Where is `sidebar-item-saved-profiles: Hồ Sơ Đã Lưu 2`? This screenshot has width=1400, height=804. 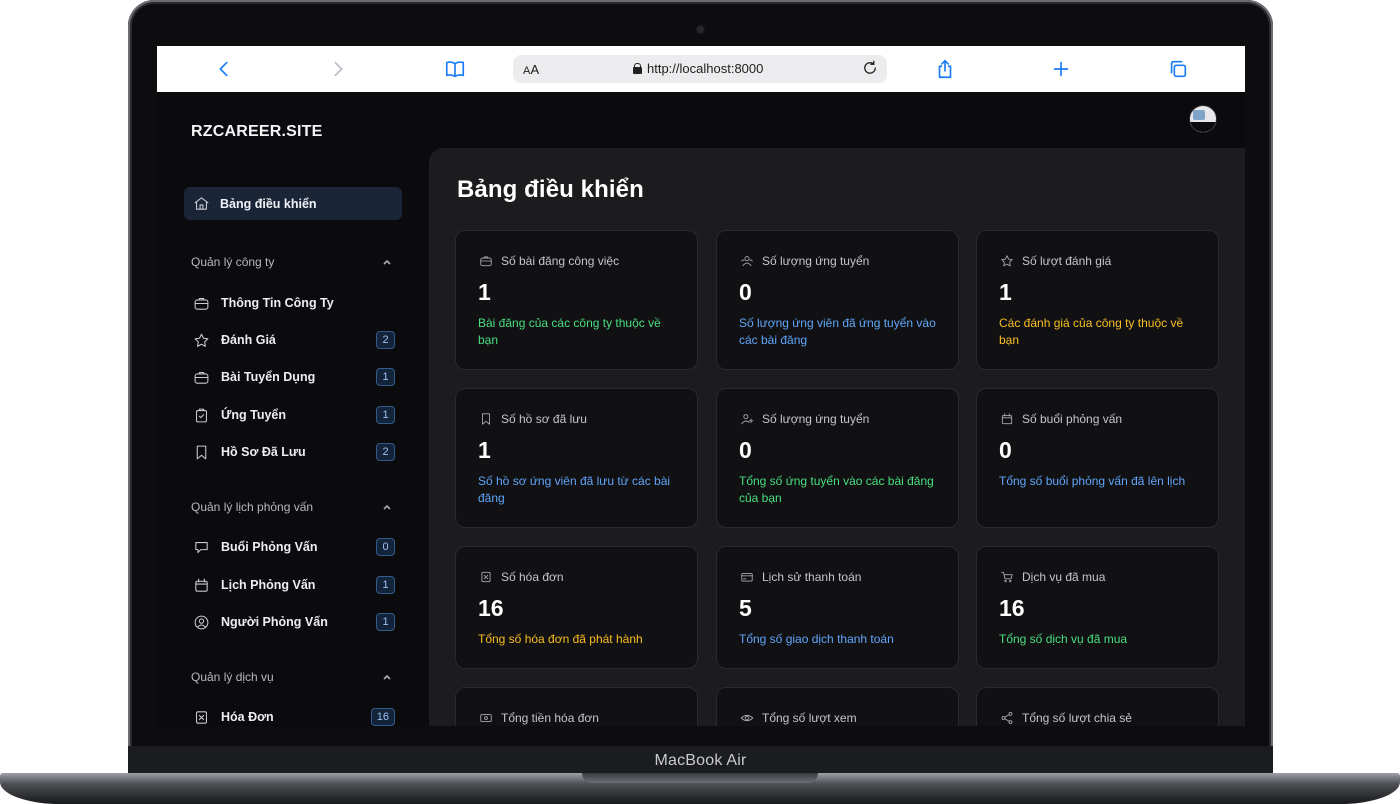
sidebar-item-saved-profiles: Hồ Sơ Đã Lưu 2 is located at coordinates (294, 452).